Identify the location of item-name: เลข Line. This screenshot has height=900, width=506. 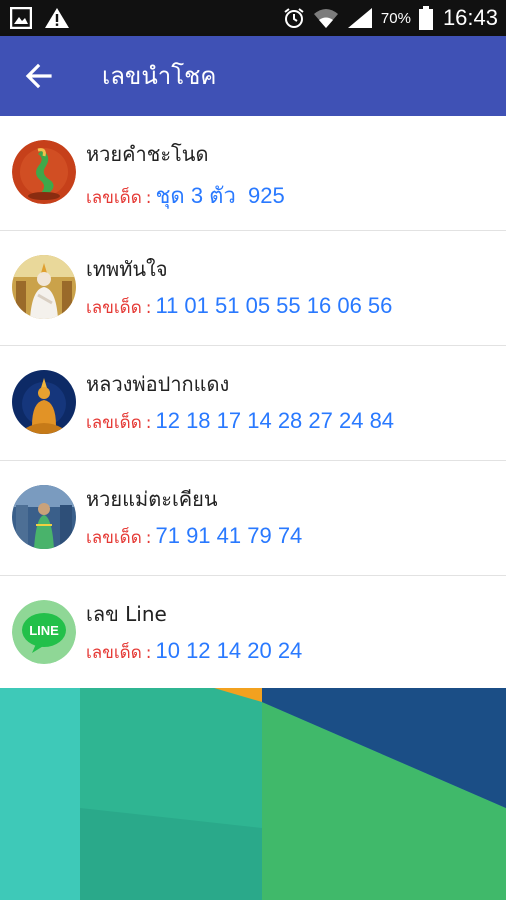
(126, 614).